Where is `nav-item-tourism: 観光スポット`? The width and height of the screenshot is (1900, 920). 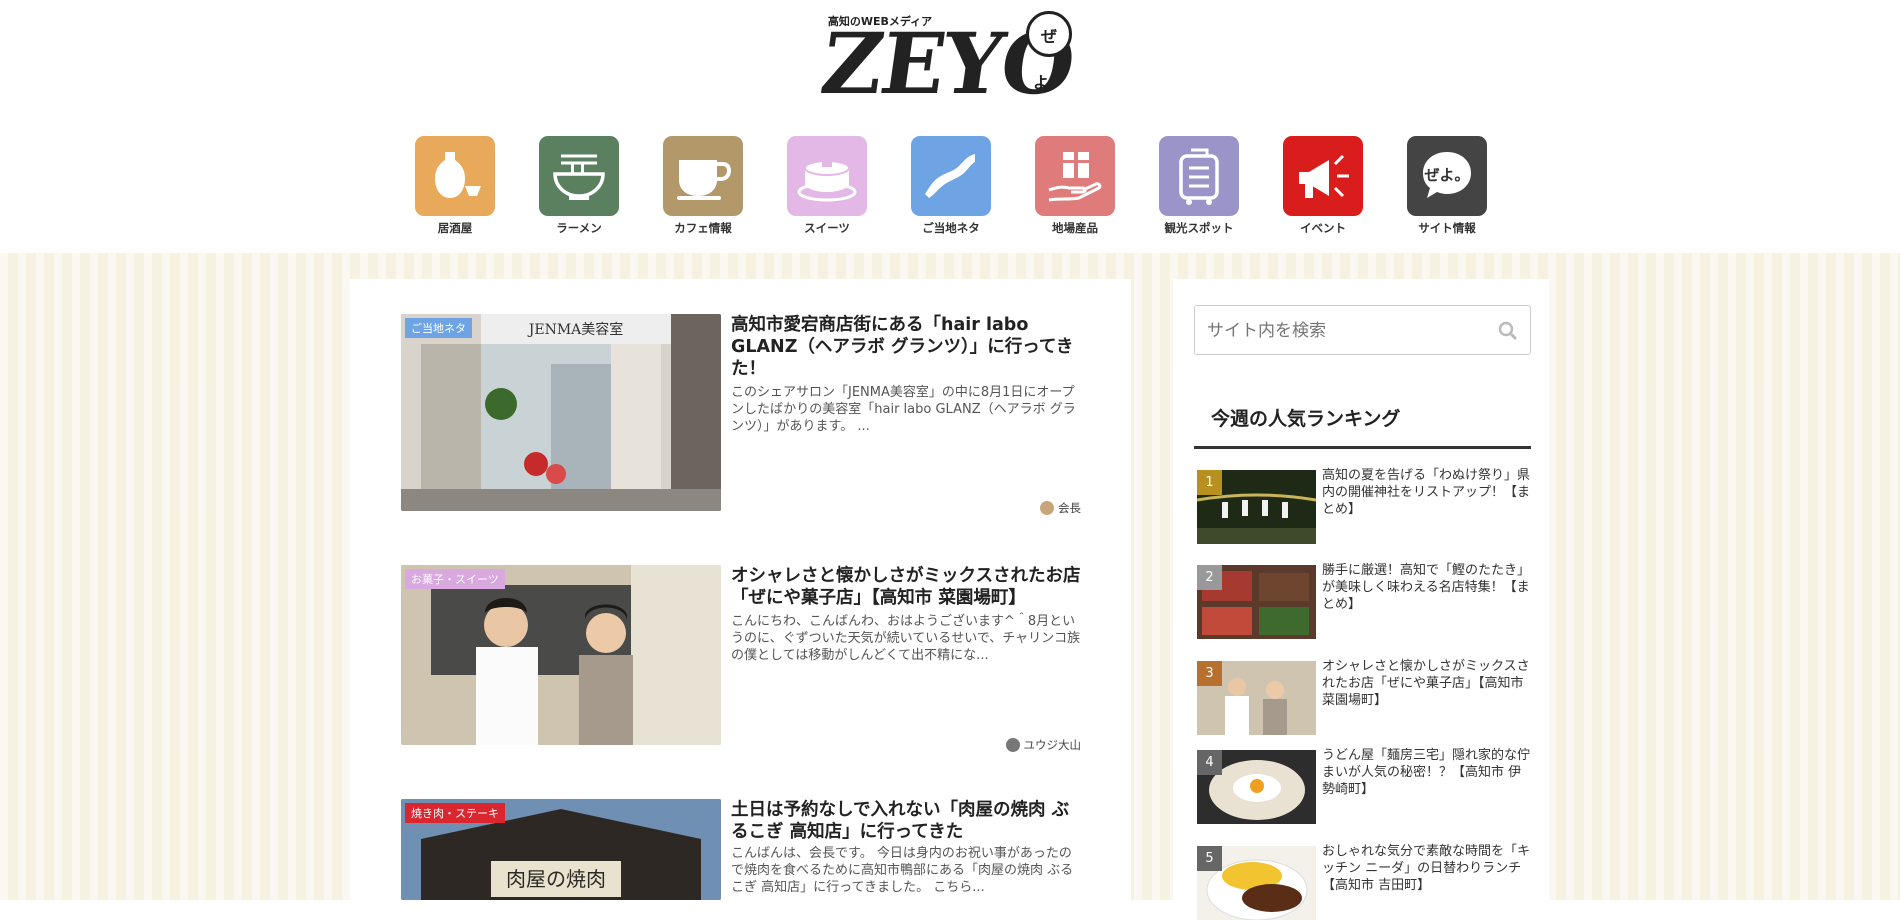
nav-item-tourism: 観光スポット is located at coordinates (1199, 186).